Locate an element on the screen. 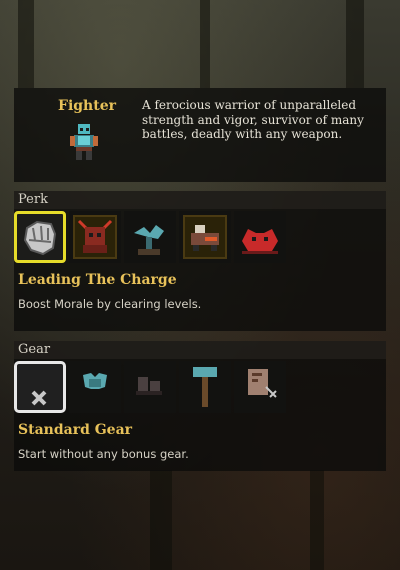 This screenshot has height=570, width=400. x-mark-icon is located at coordinates (39, 398).